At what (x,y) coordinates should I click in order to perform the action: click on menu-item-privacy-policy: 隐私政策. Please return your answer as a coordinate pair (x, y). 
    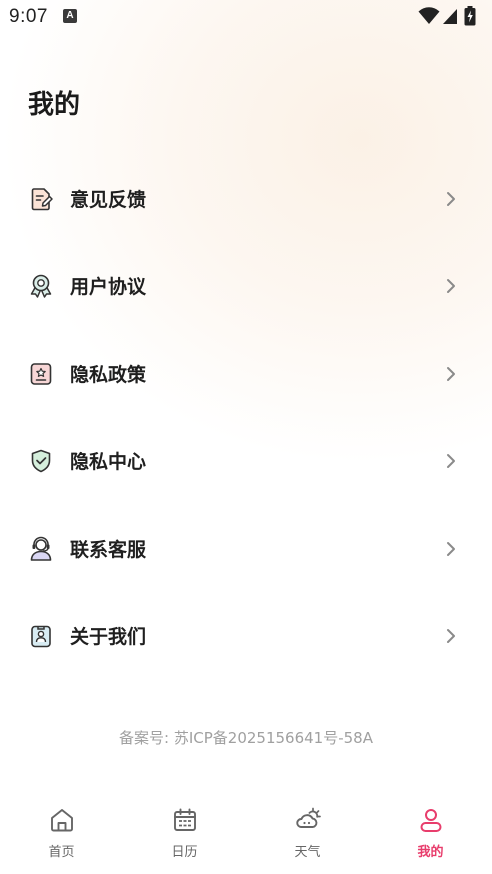
    Looking at the image, I should click on (246, 373).